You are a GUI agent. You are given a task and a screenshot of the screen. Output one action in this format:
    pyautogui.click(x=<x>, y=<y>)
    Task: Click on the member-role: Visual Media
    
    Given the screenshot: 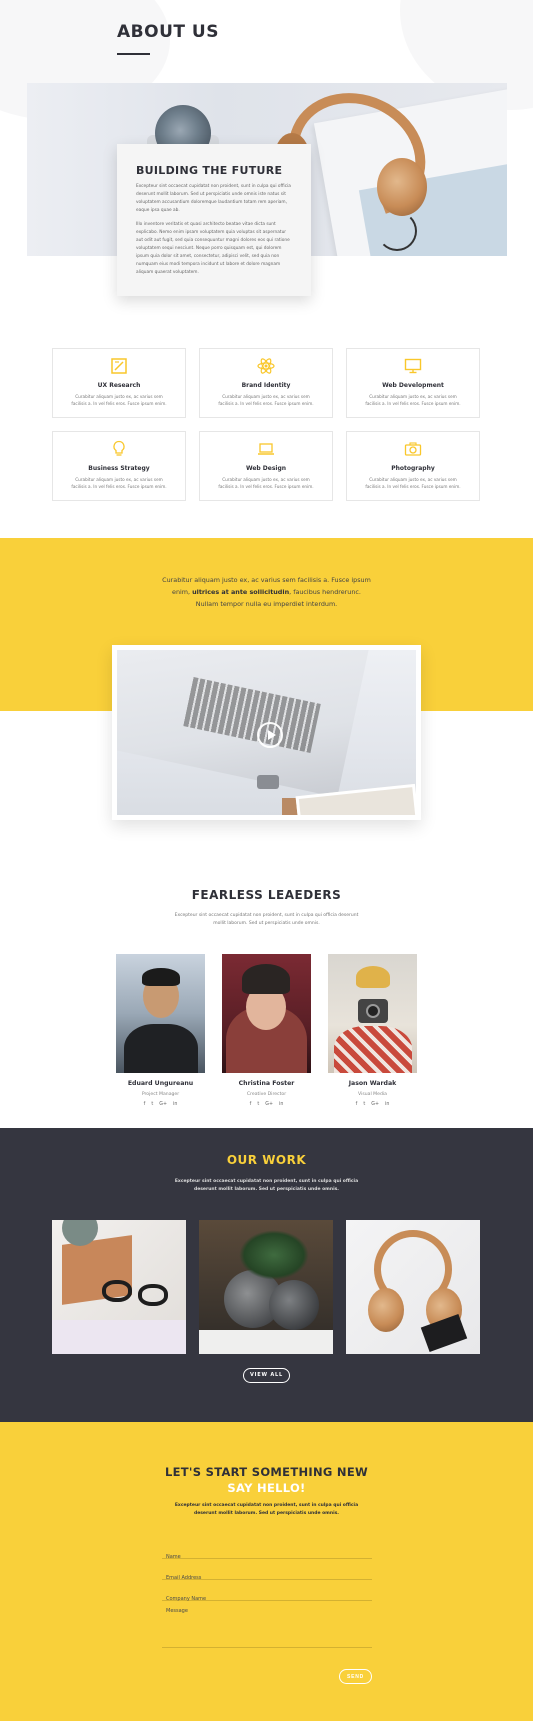 What is the action you would take?
    pyautogui.click(x=372, y=1094)
    